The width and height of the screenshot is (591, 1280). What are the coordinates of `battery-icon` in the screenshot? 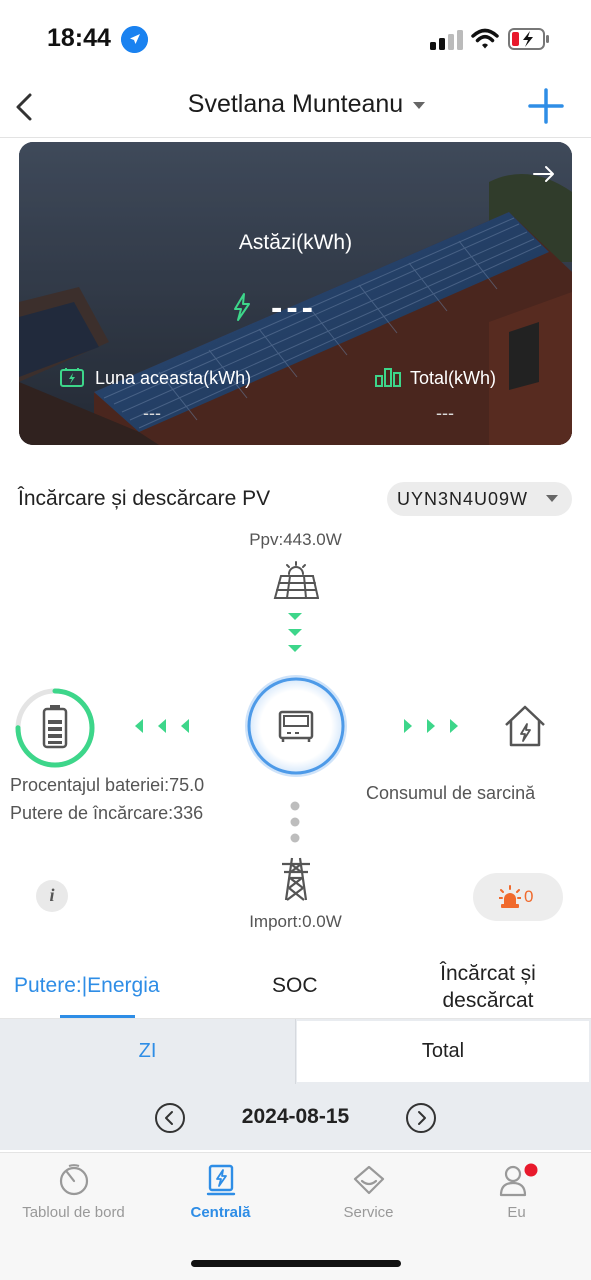 It's located at (55, 727).